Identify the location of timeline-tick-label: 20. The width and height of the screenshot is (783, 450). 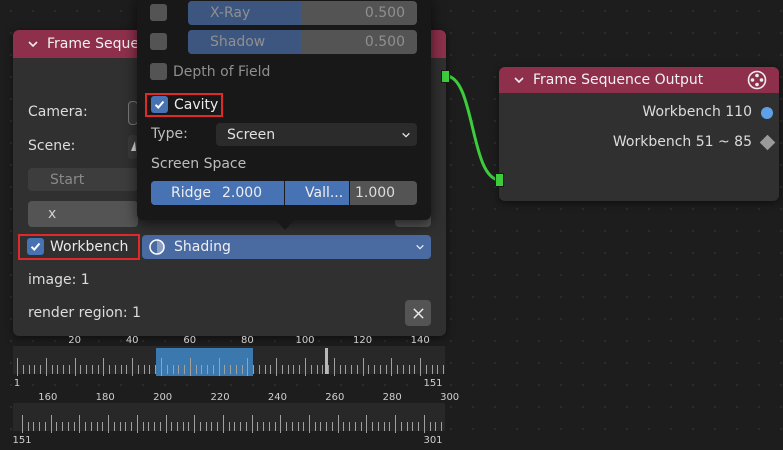
(74, 340).